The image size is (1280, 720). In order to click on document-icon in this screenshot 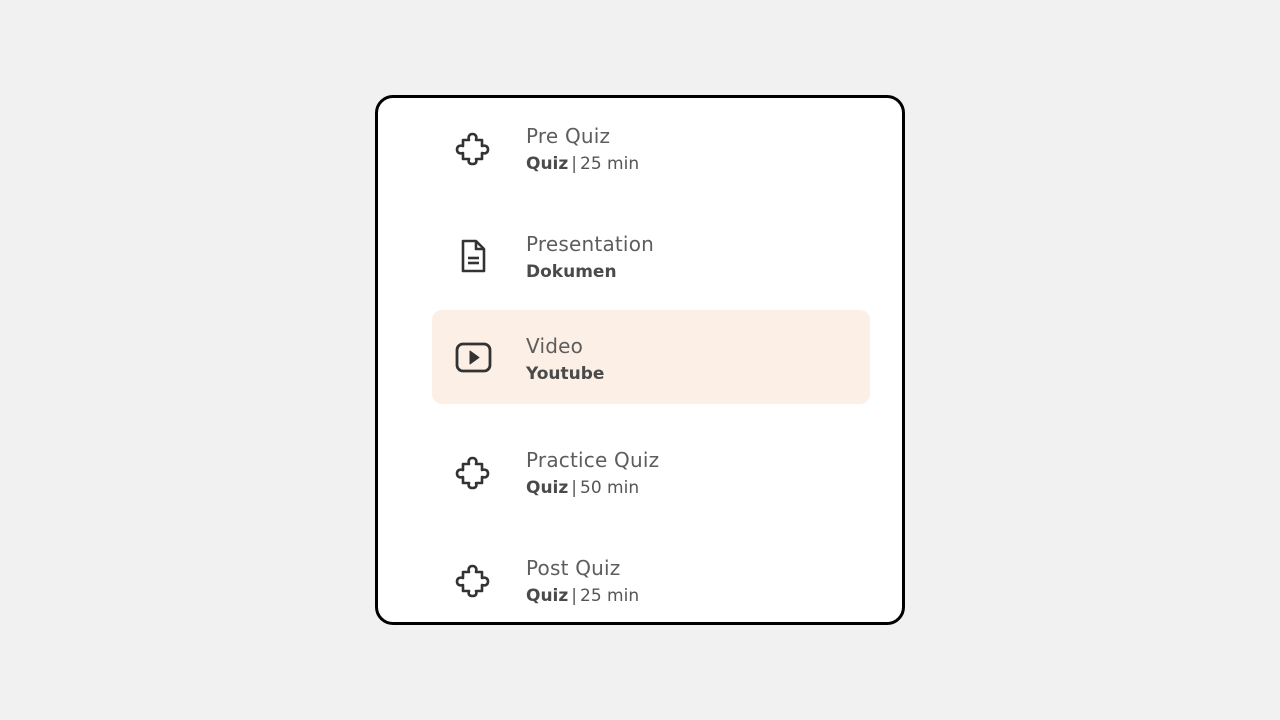, I will do `click(473, 256)`.